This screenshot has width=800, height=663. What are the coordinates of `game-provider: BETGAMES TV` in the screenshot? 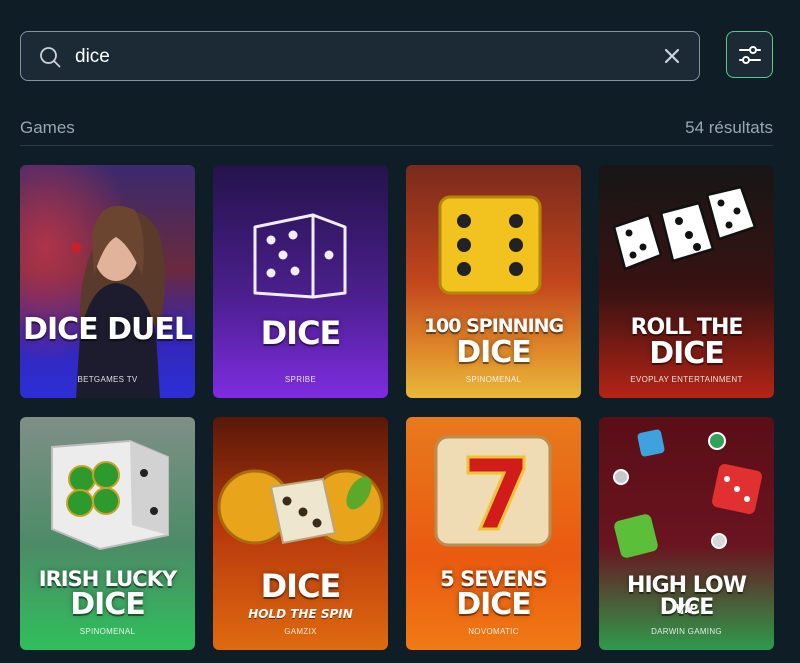 It's located at (107, 379).